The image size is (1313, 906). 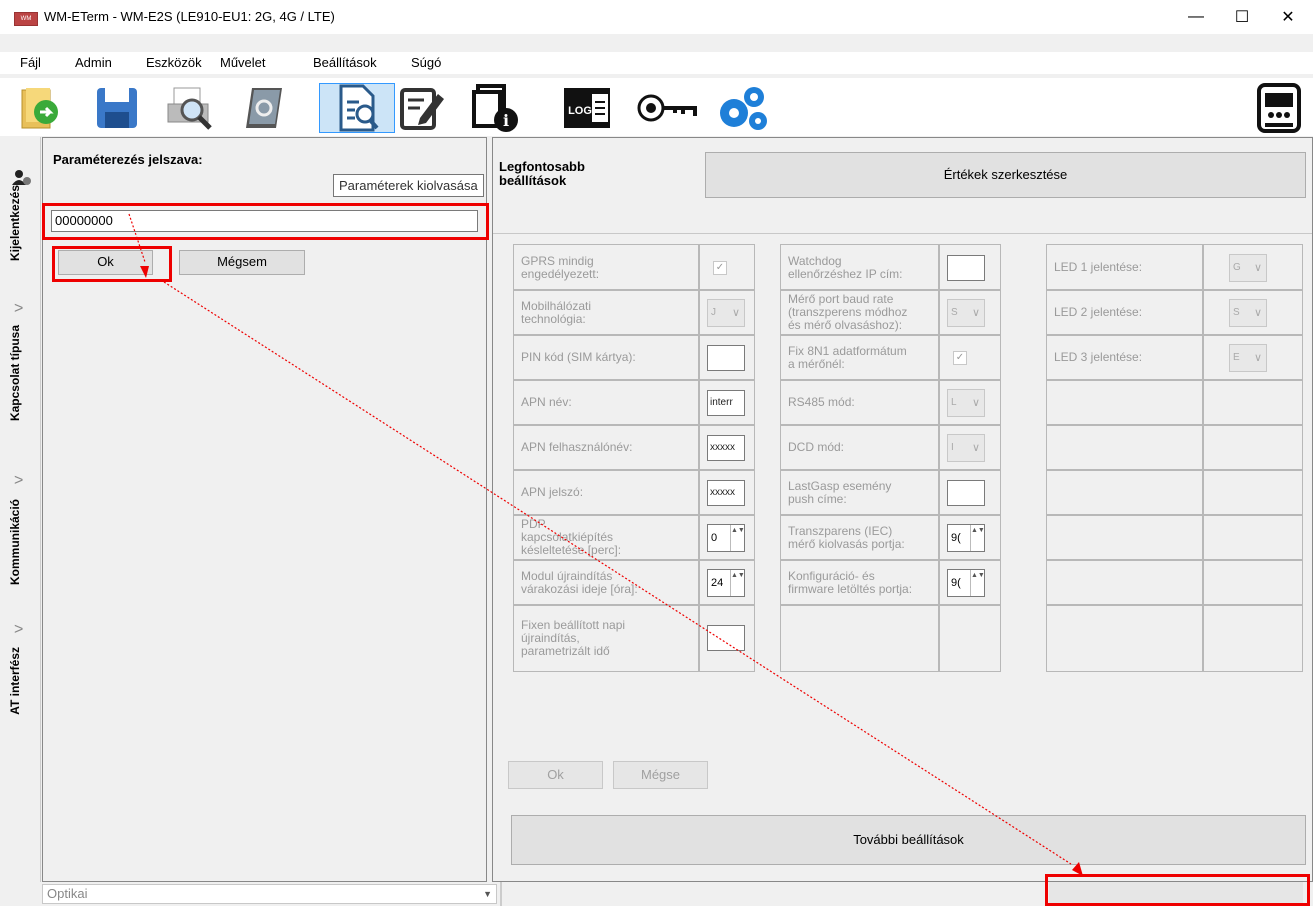 What do you see at coordinates (19, 308) in the screenshot?
I see `chevron-right-icon: >` at bounding box center [19, 308].